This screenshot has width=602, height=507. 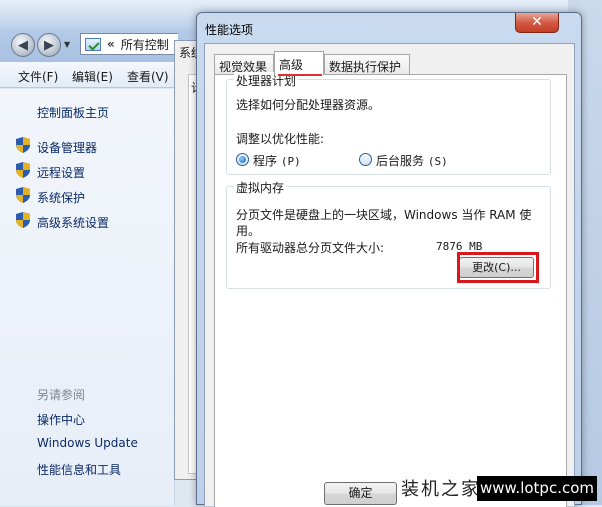 I want to click on close-icon: ✕, so click(x=537, y=22).